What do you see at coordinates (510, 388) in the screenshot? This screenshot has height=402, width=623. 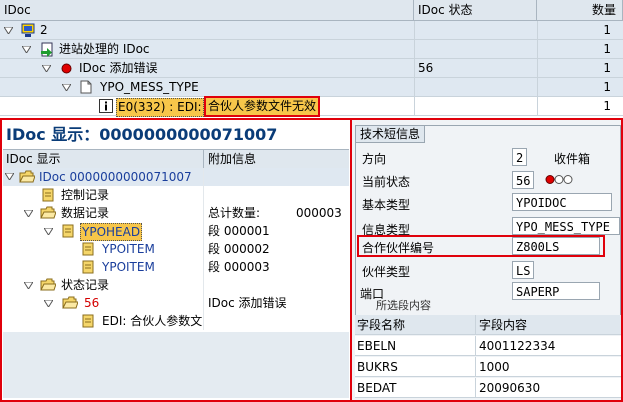 I see `field-content: 20090630` at bounding box center [510, 388].